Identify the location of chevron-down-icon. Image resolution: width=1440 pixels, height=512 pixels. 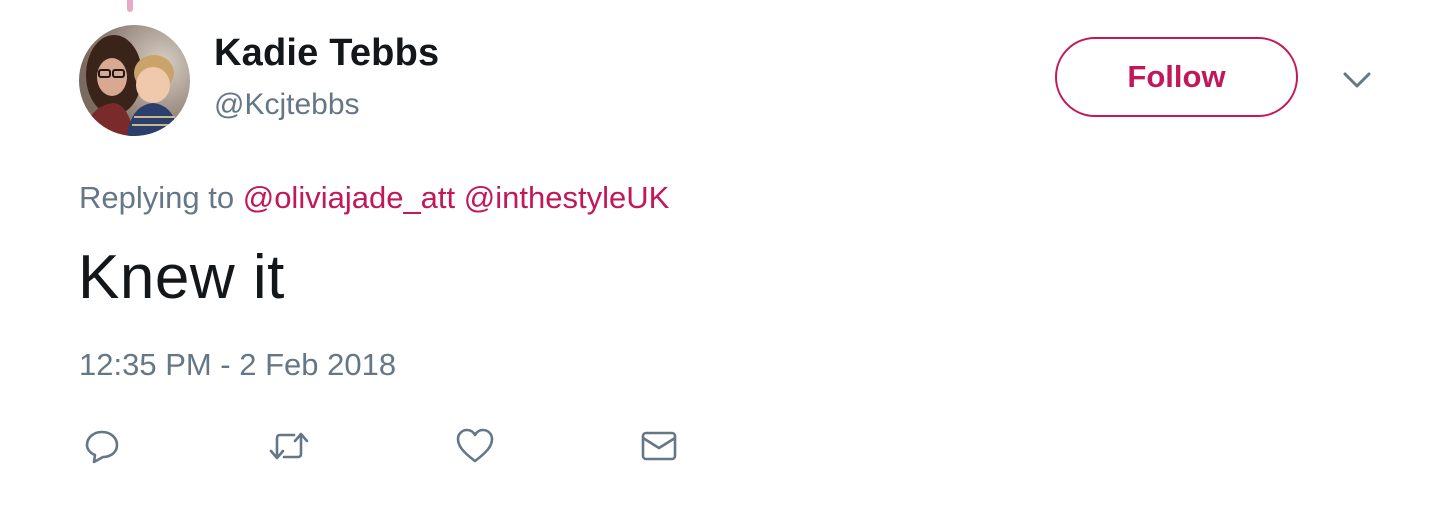
(1357, 79).